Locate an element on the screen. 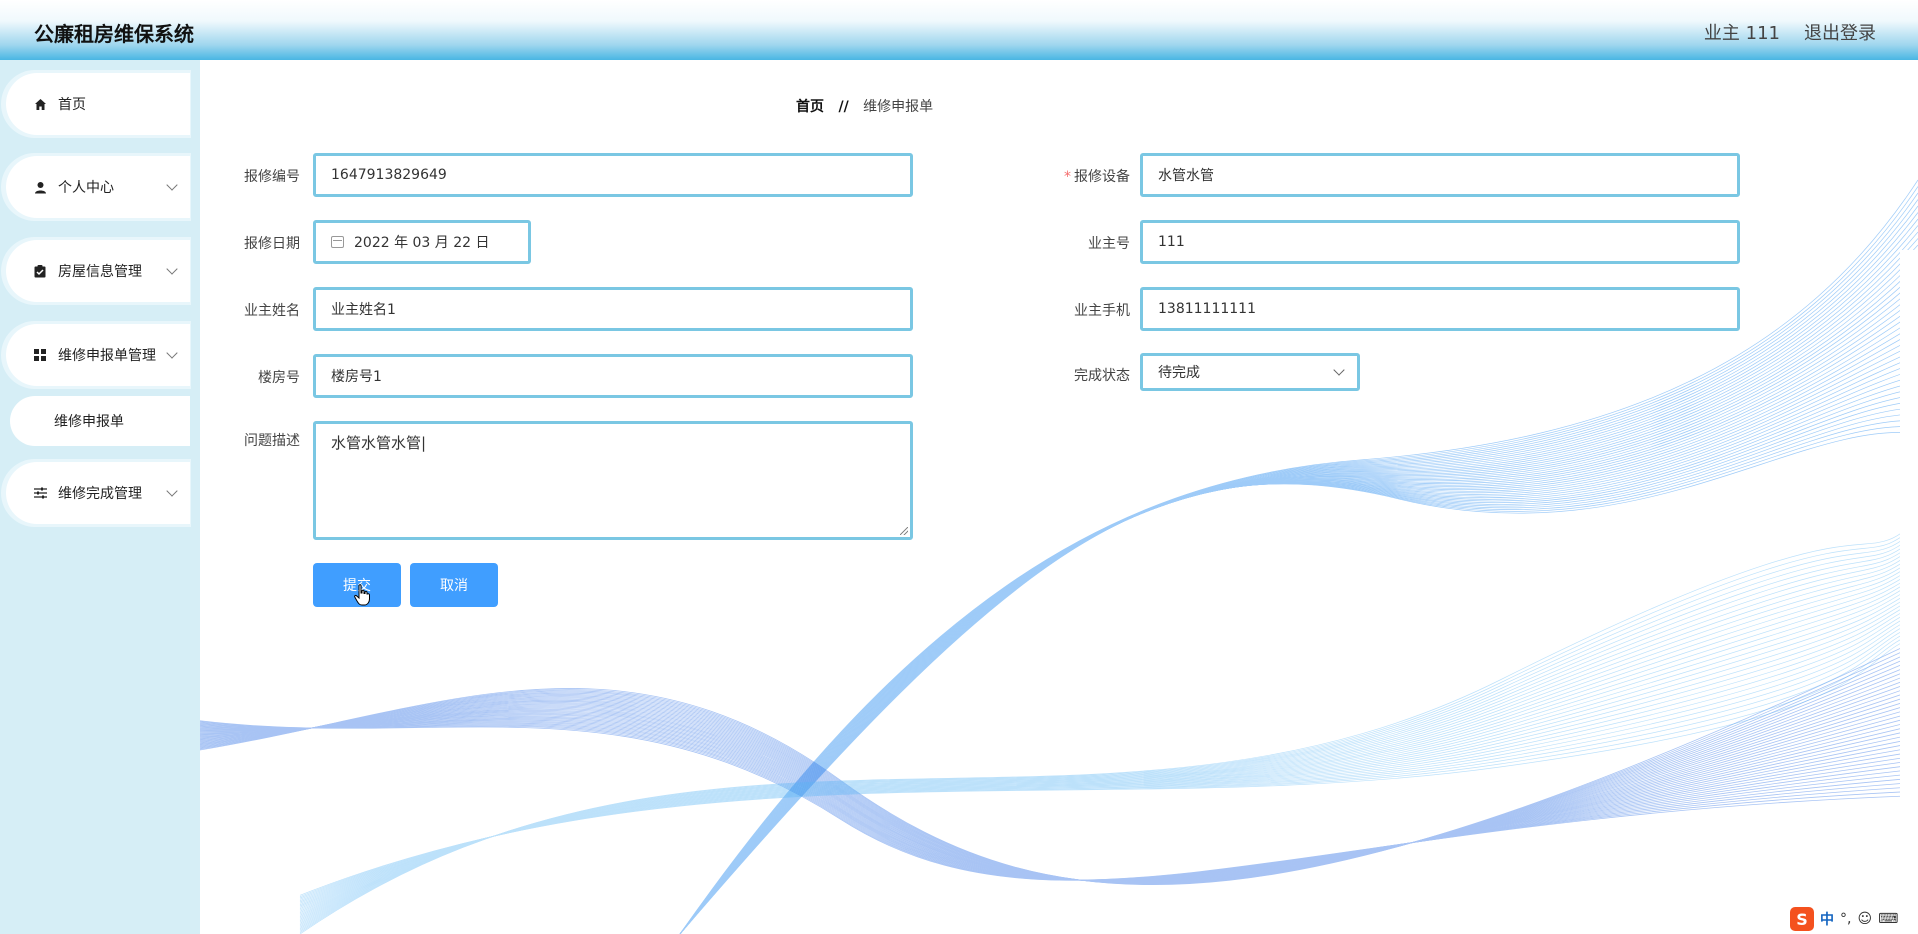  repair-device-field is located at coordinates (1440, 175).